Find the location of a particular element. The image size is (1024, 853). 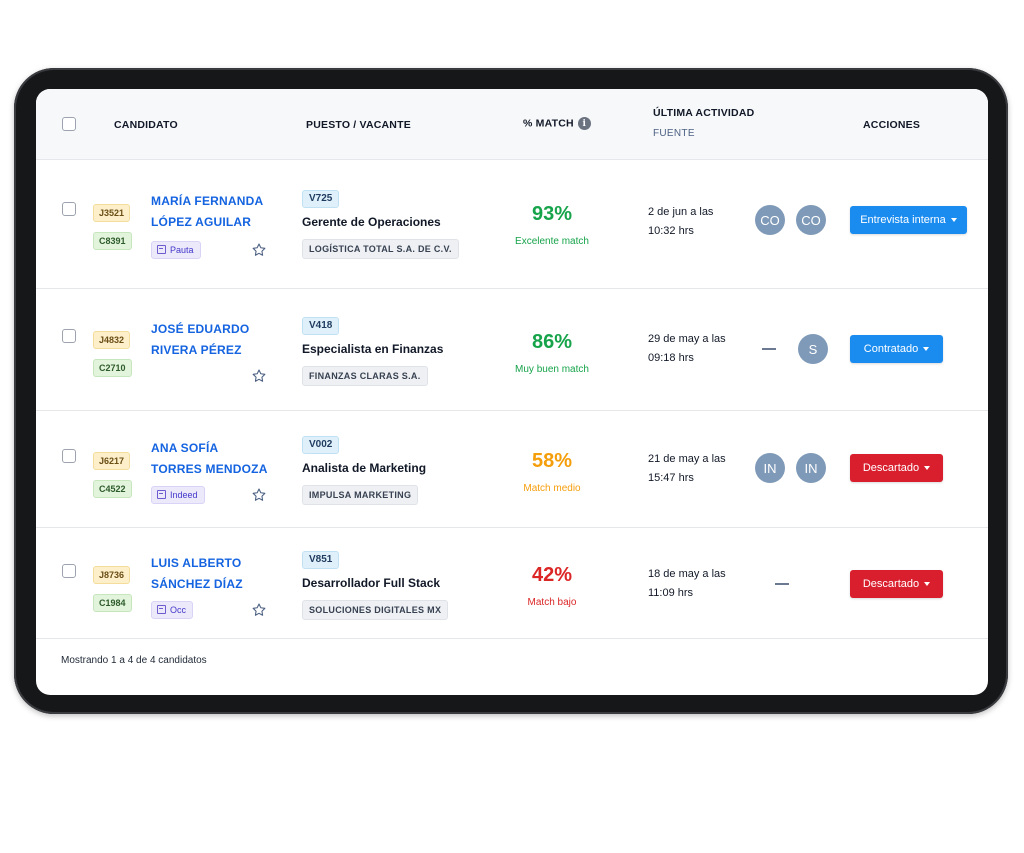

match-label: Excelente match is located at coordinates (552, 241).